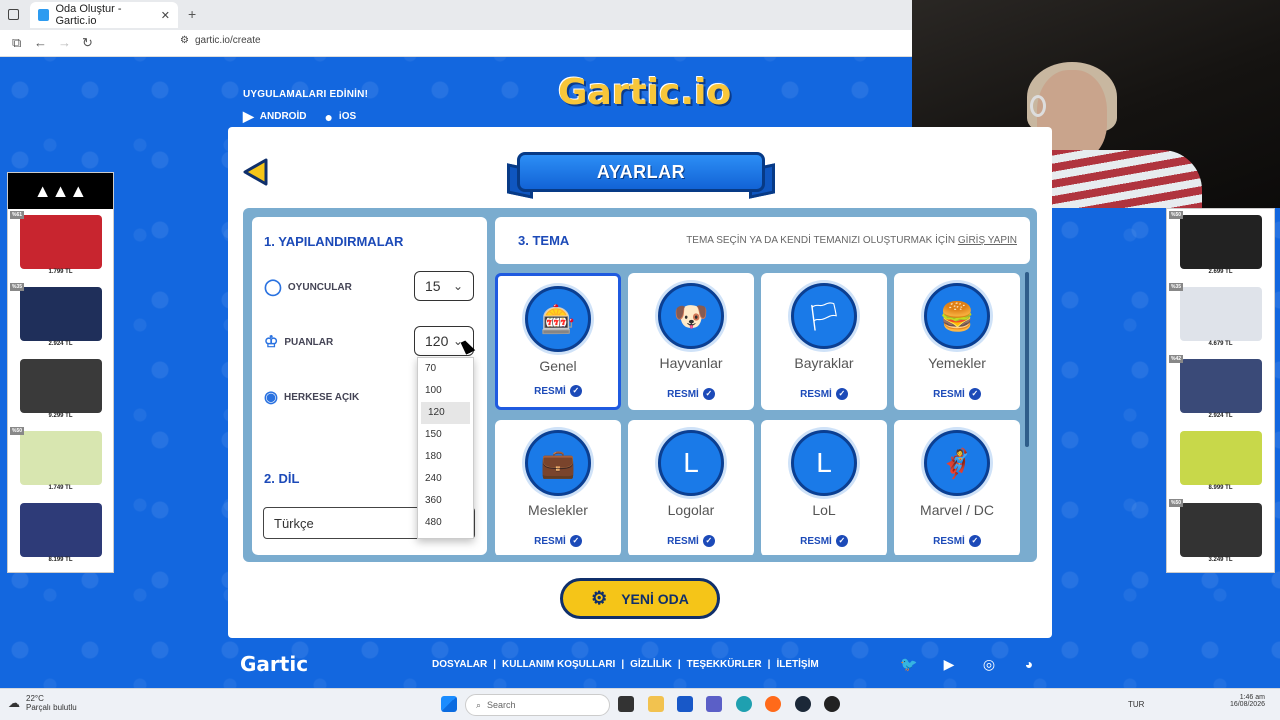  I want to click on address-bar: ⧉ ← → ↻ ⚙ gartic.io/create, so click(456, 43).